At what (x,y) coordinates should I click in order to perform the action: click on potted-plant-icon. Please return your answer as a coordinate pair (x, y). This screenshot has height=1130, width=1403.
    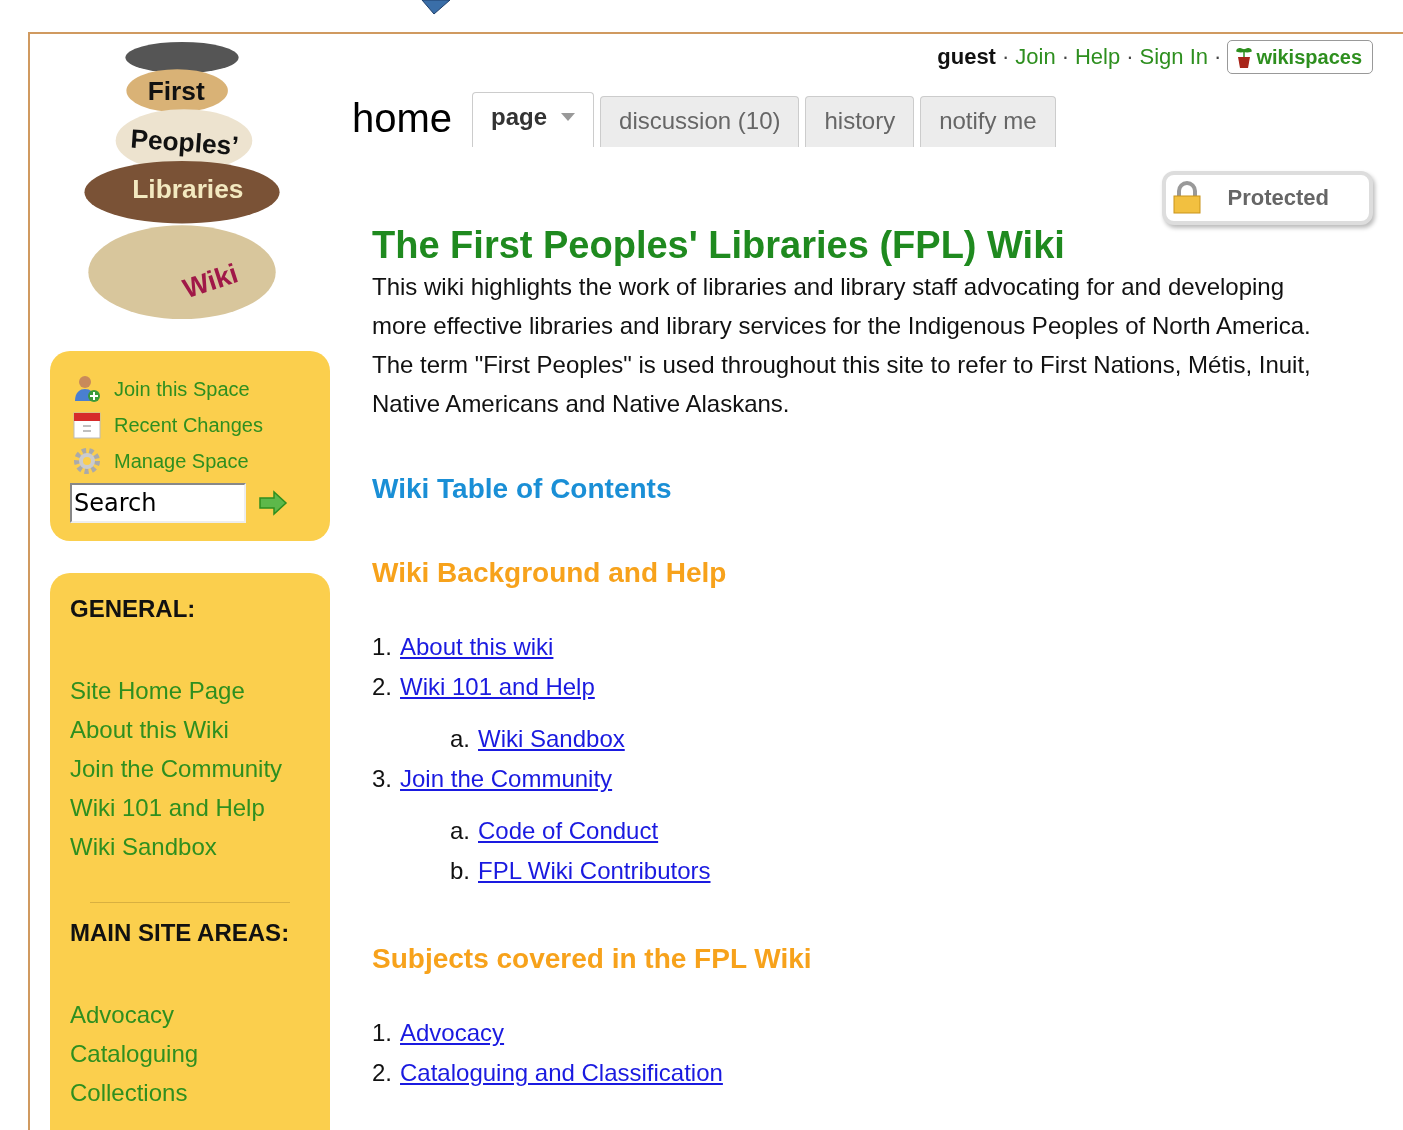
    Looking at the image, I should click on (1244, 57).